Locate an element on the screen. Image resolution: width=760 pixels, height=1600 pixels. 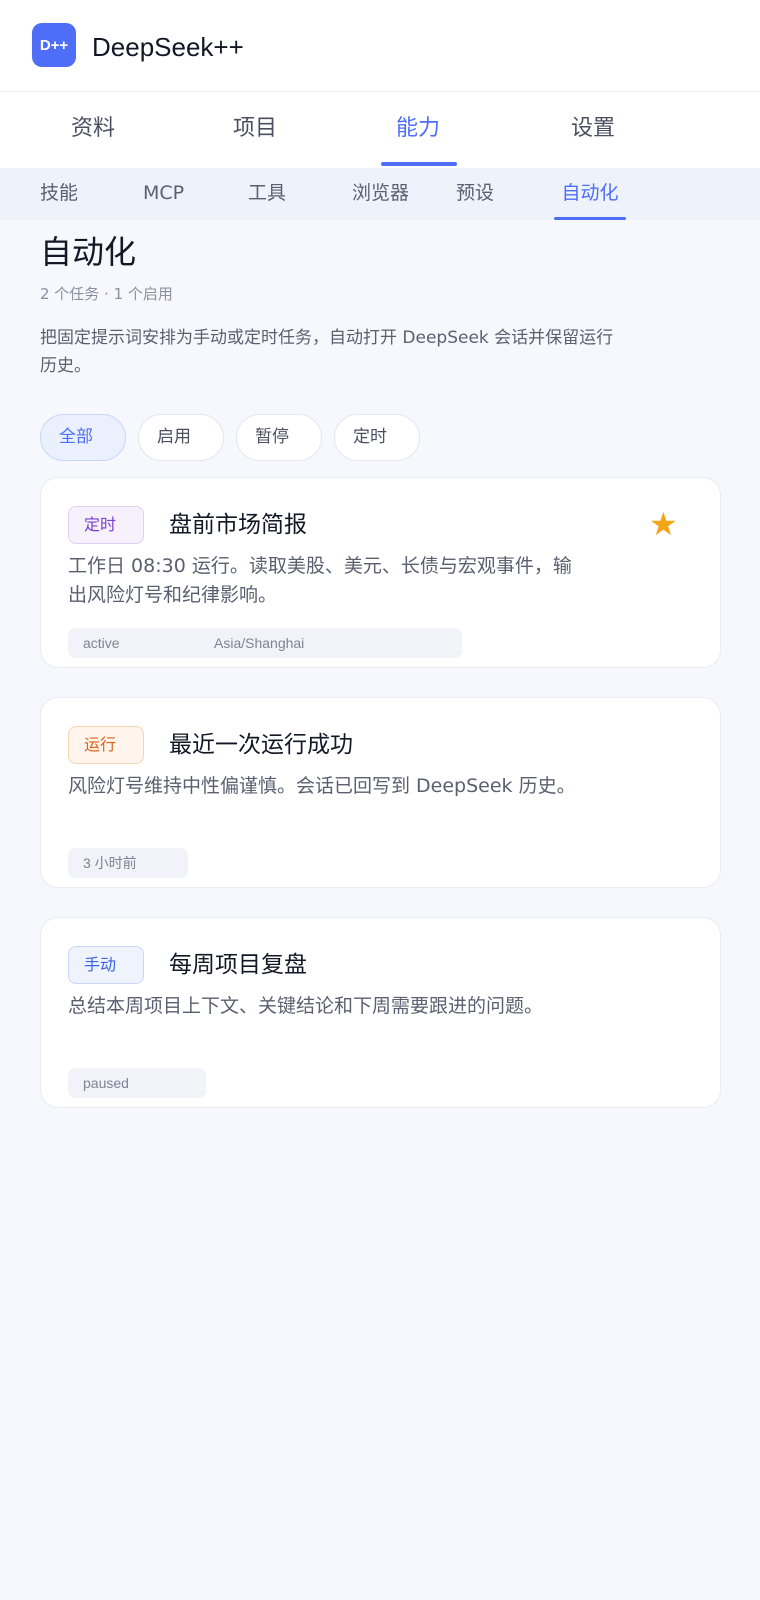
filter-enabled-button: 启用 is located at coordinates (181, 437).